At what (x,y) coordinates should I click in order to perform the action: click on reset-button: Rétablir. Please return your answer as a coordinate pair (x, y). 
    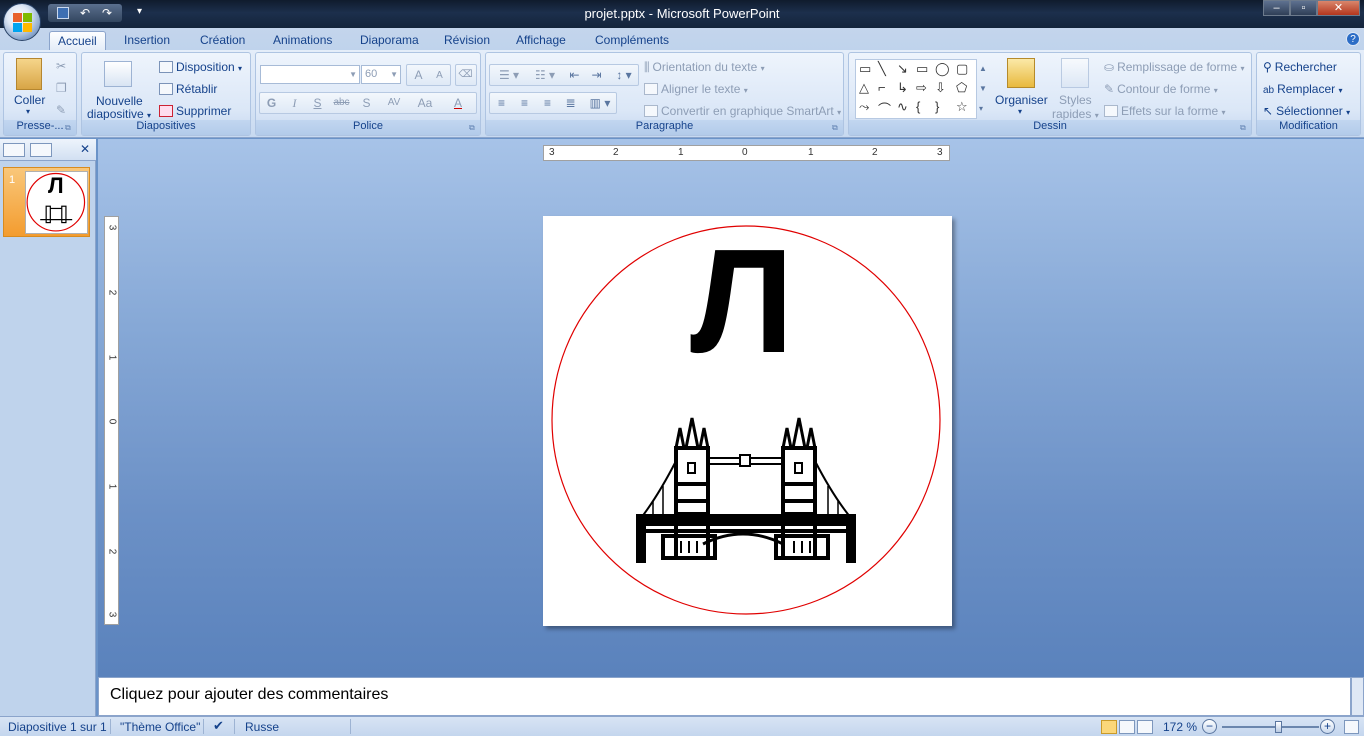
    Looking at the image, I should click on (188, 89).